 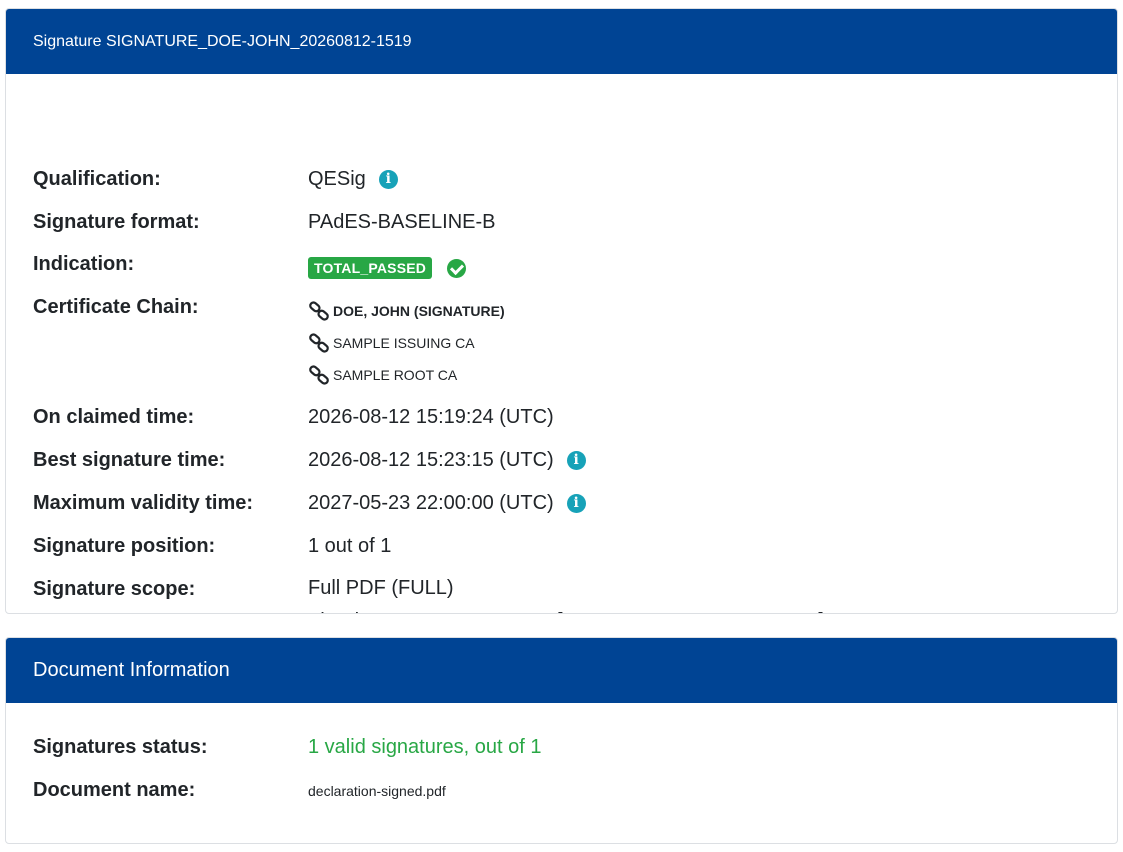 I want to click on claimed-time-value: 2026-08-12 15:19:24 (UTC), so click(x=431, y=417).